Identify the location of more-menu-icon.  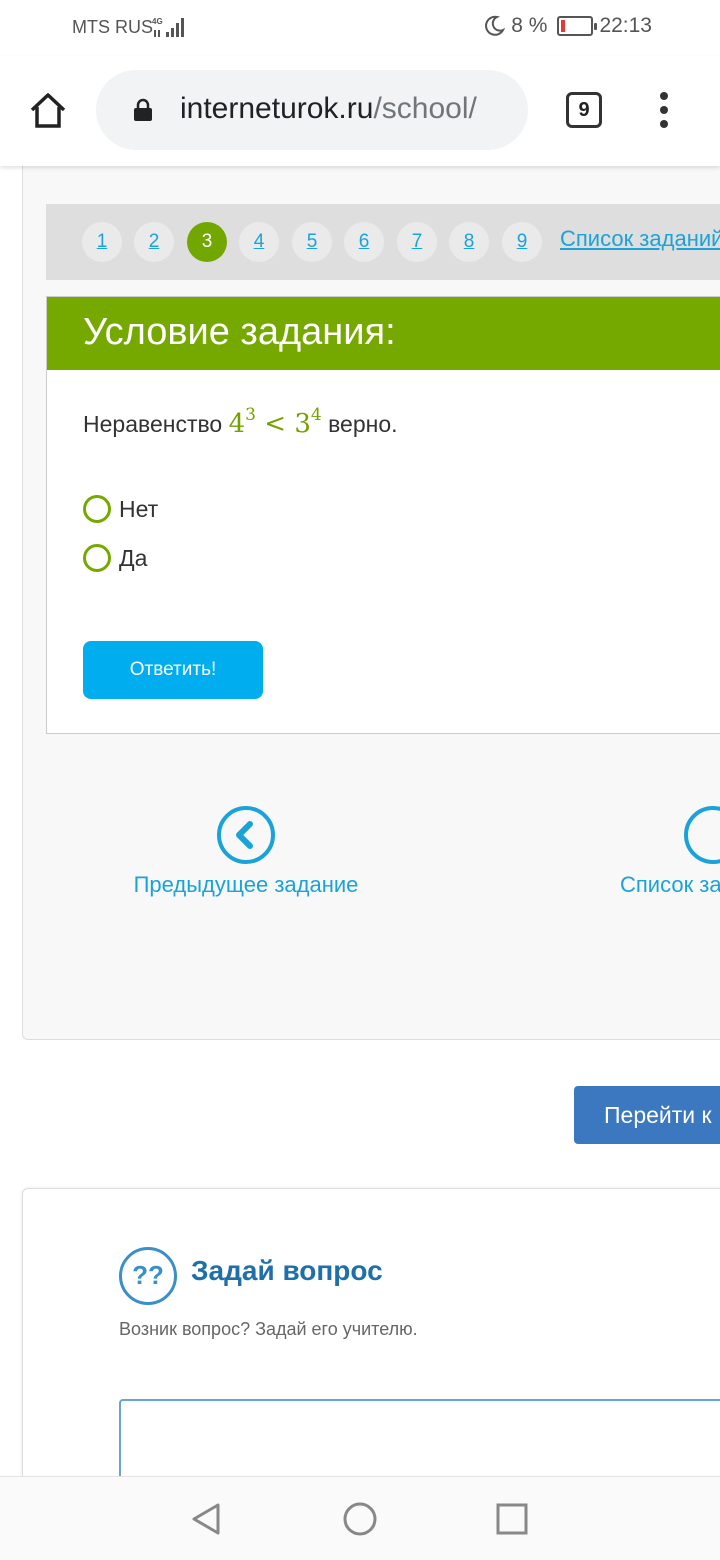
(664, 112).